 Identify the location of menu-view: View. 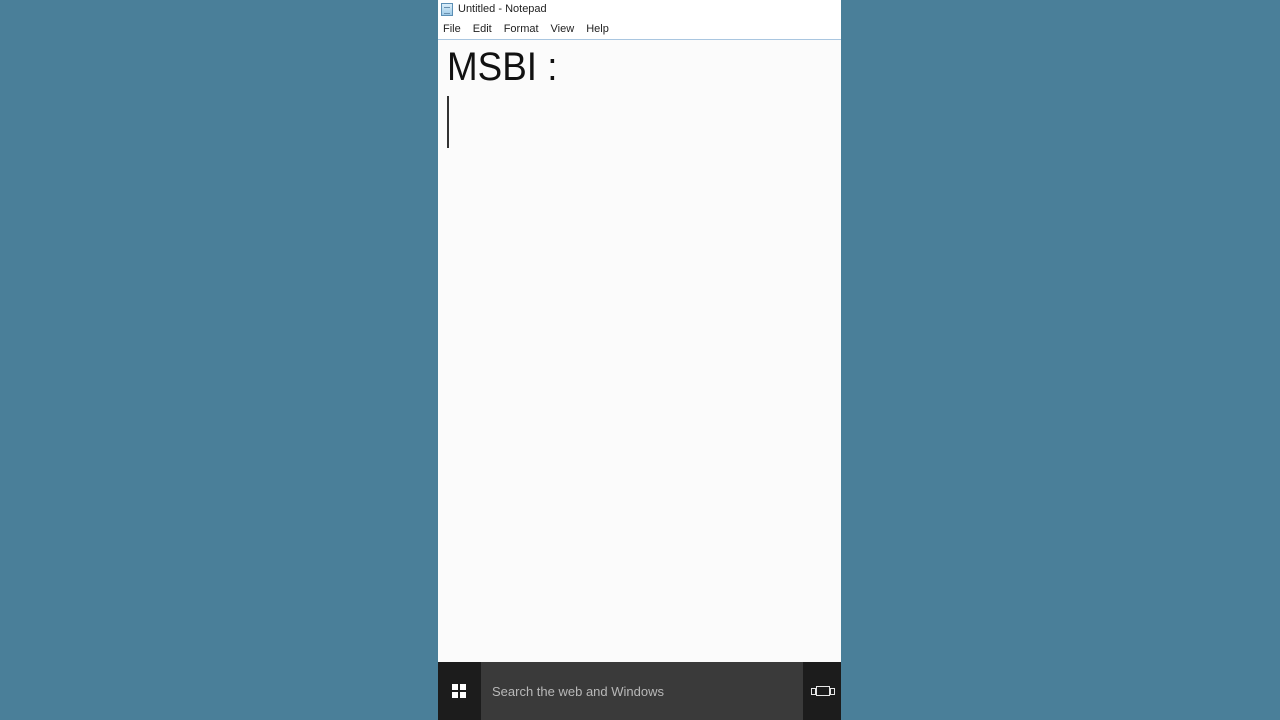
(563, 29).